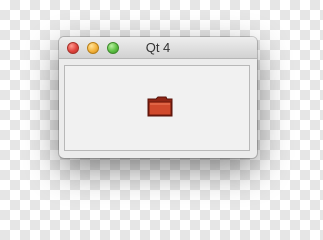 The width and height of the screenshot is (323, 240). Describe the element at coordinates (158, 48) in the screenshot. I see `title-bar: Qt 4` at that location.